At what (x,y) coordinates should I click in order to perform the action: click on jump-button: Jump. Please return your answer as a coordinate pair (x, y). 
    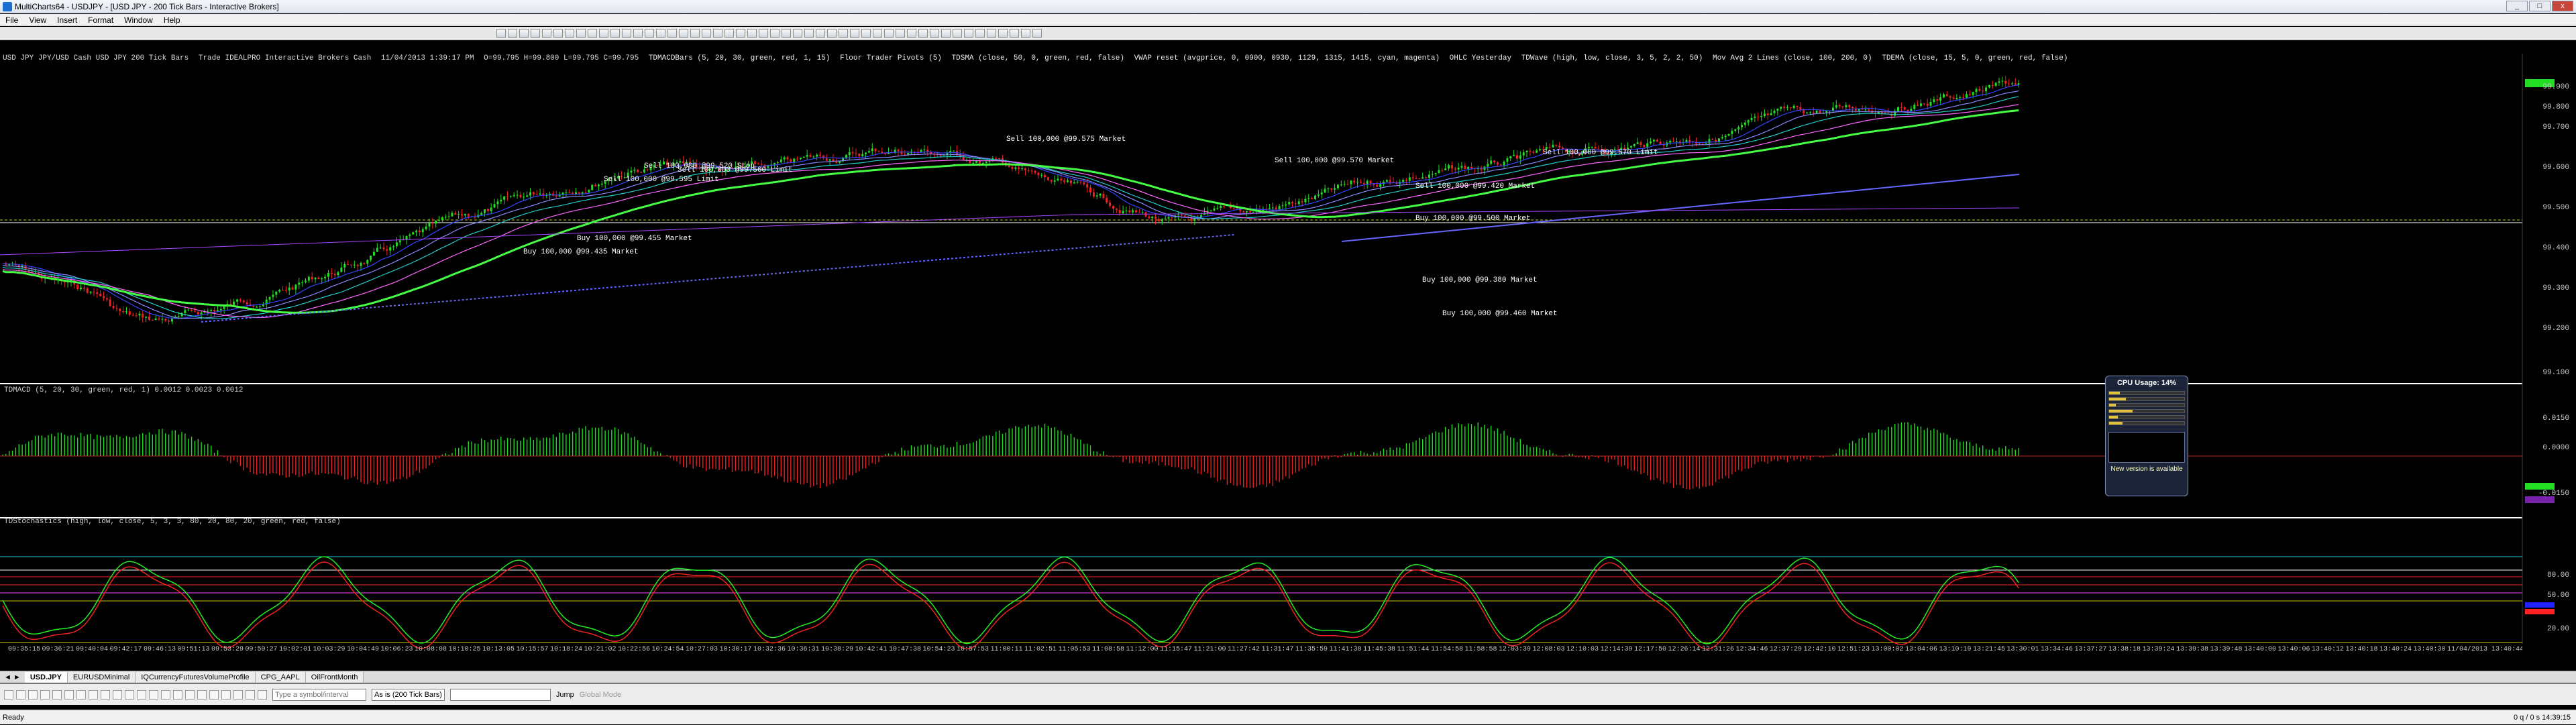
    Looking at the image, I should click on (565, 695).